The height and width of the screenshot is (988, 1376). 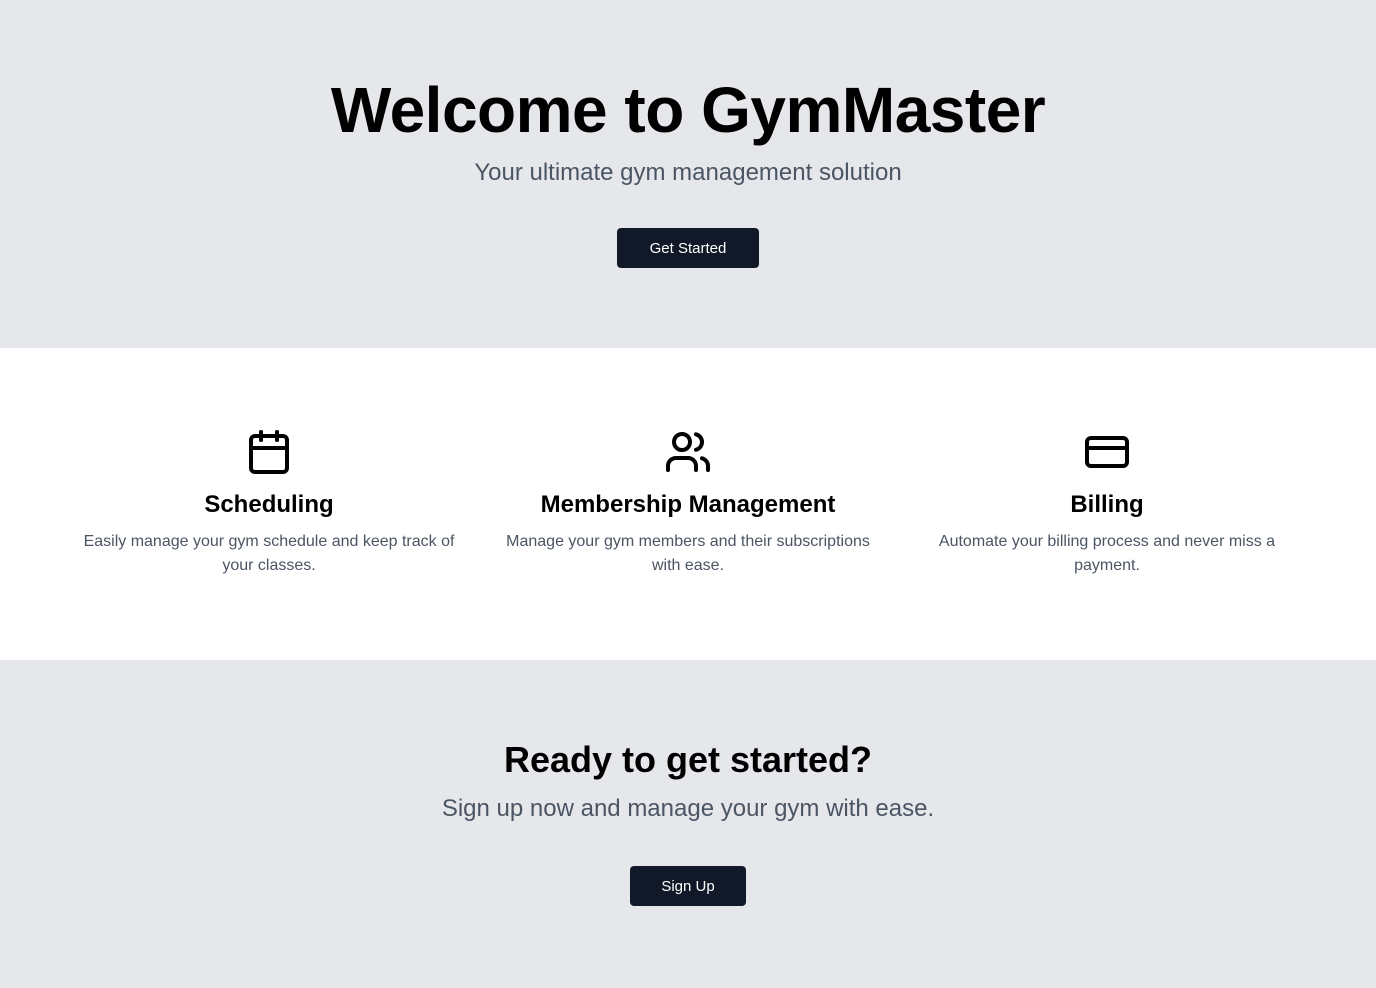 I want to click on calendar-icon, so click(x=269, y=452).